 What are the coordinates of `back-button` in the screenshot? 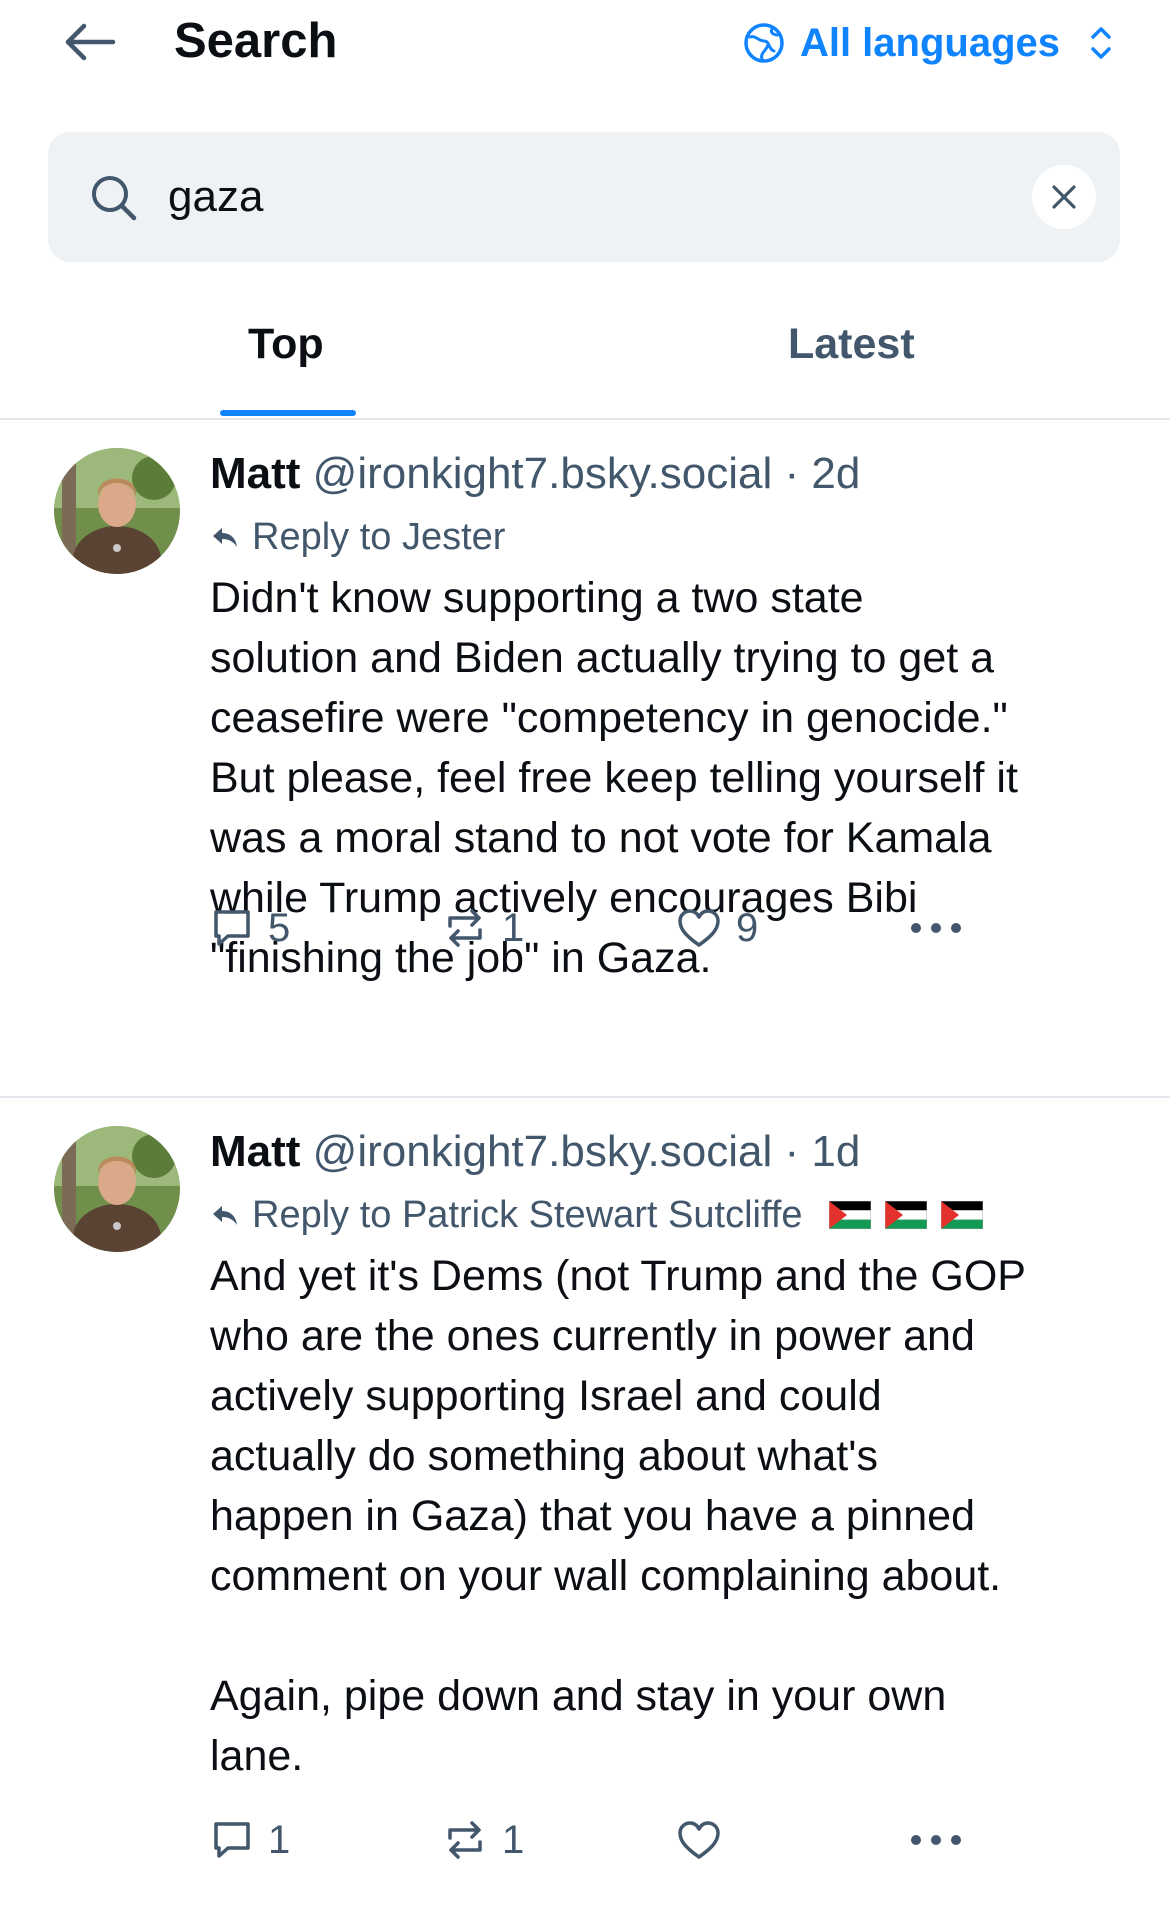 It's located at (90, 42).